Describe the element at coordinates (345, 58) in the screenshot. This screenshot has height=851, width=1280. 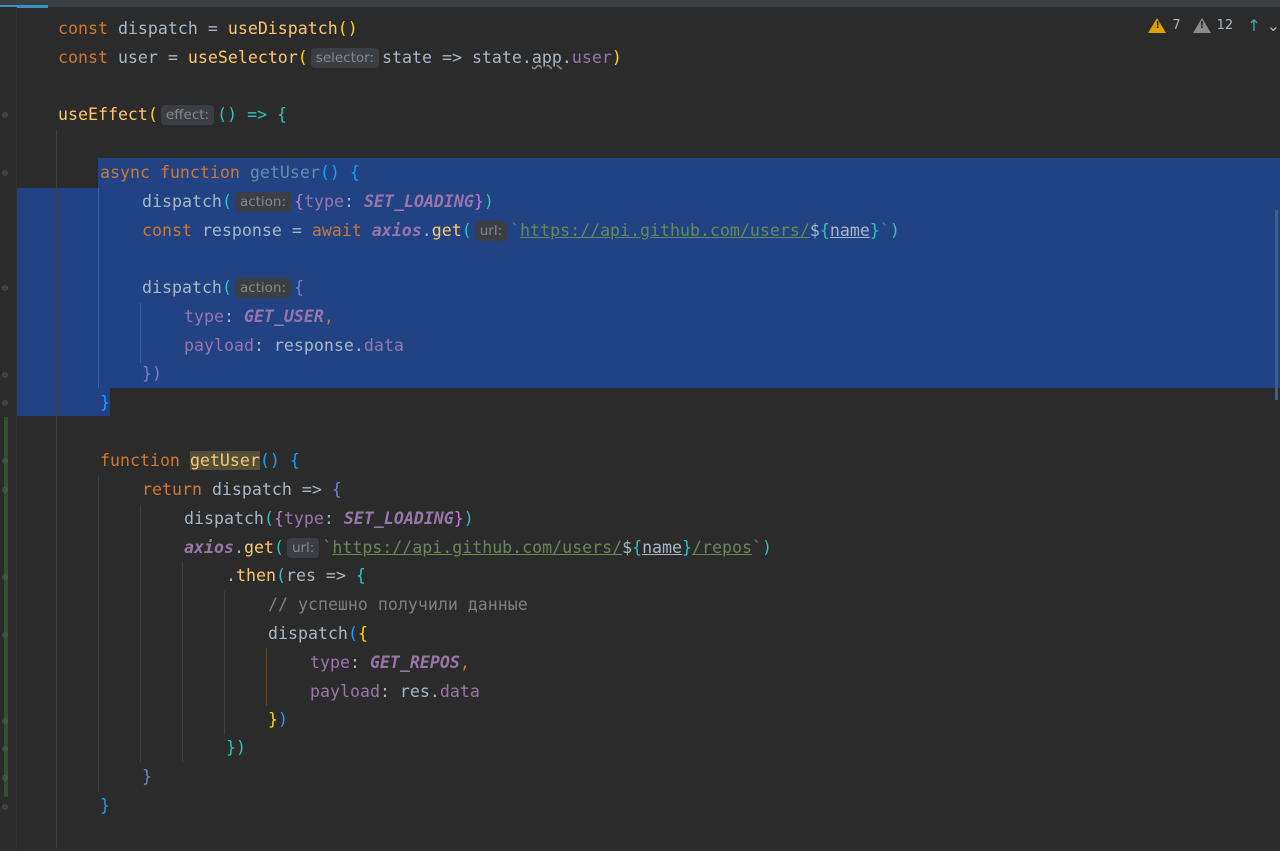
I see `parameter-hint: selector:` at that location.